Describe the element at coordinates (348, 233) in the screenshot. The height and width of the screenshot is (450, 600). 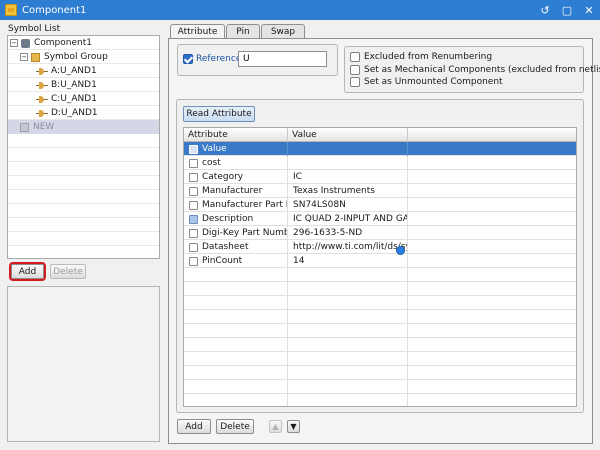
I see `attribute-value-cell: 296-1633-5-ND` at that location.